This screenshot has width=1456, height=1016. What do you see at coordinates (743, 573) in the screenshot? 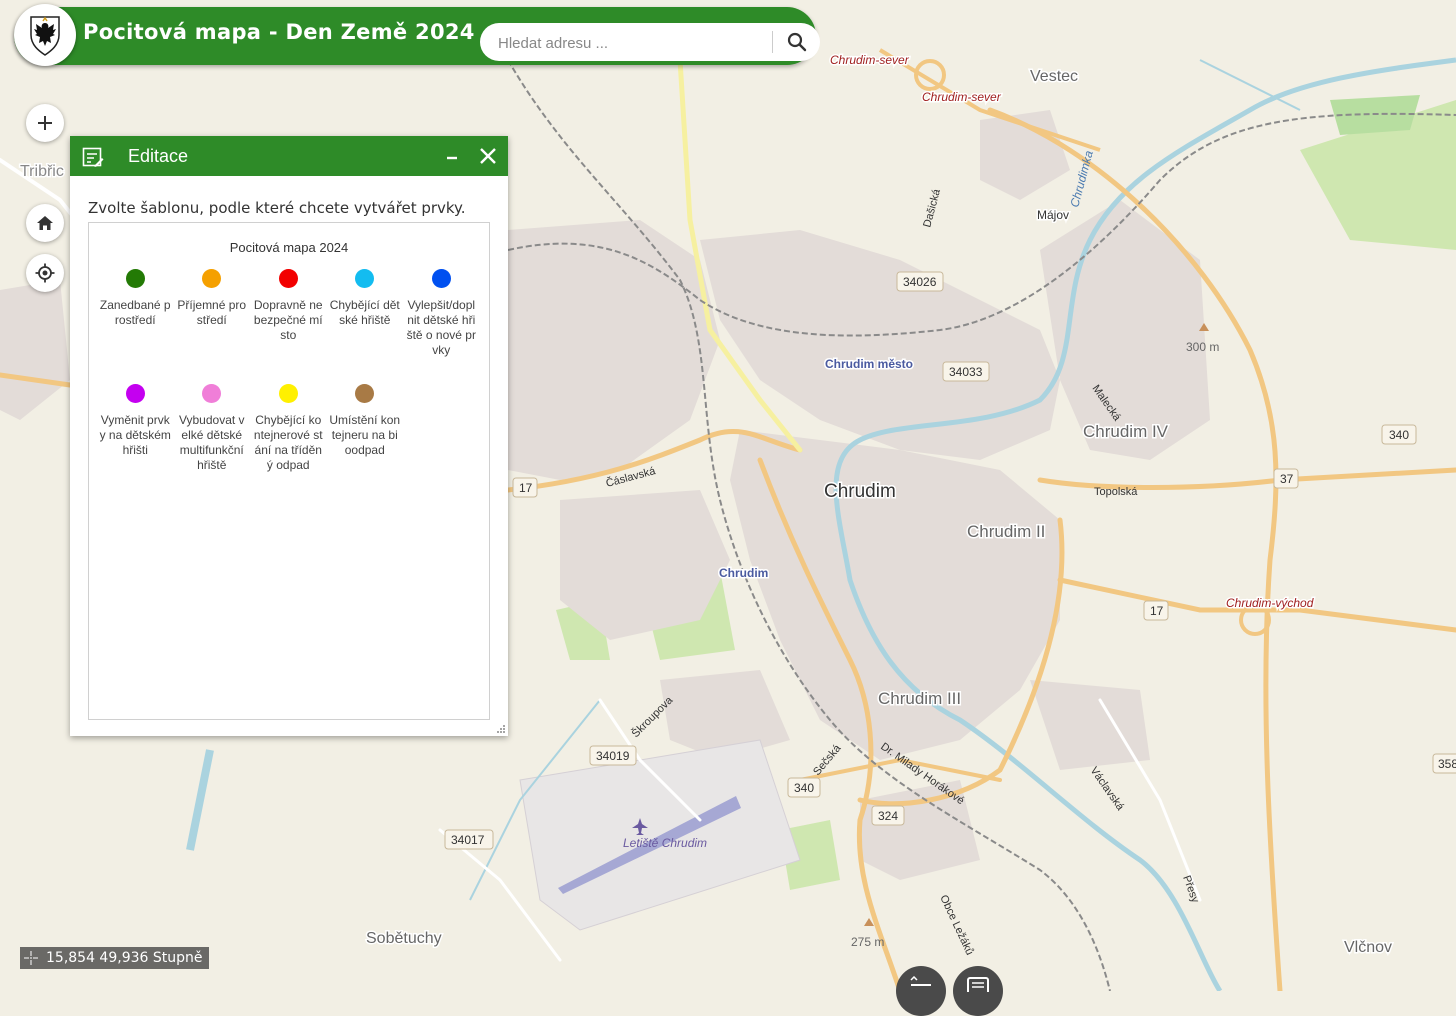
I see `map-label-chrudim-station: Chrudim` at bounding box center [743, 573].